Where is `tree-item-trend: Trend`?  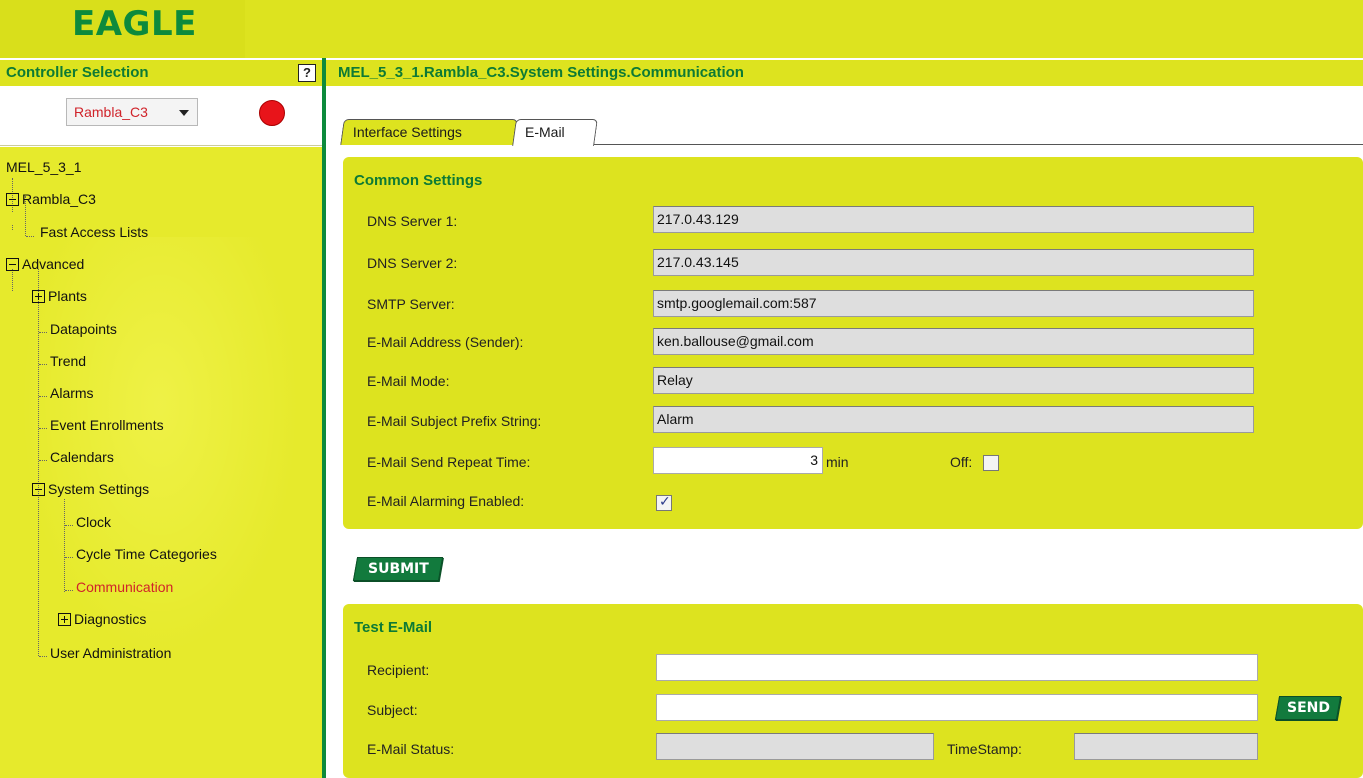 tree-item-trend: Trend is located at coordinates (68, 361).